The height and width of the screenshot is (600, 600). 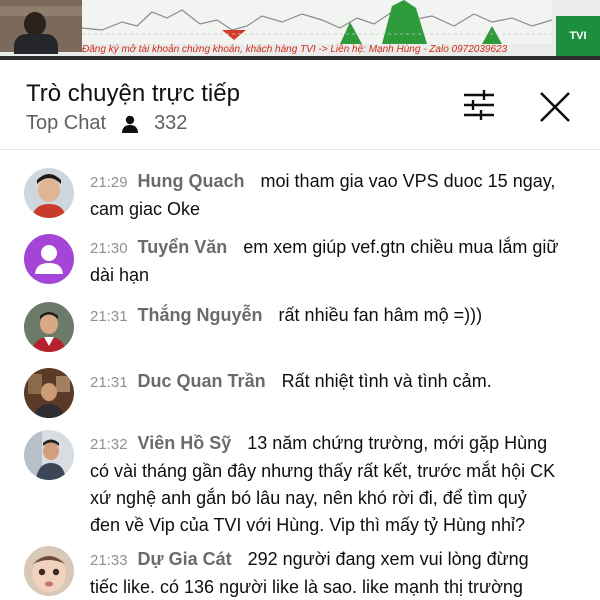 I want to click on message-time: 21:33, so click(x=109, y=560).